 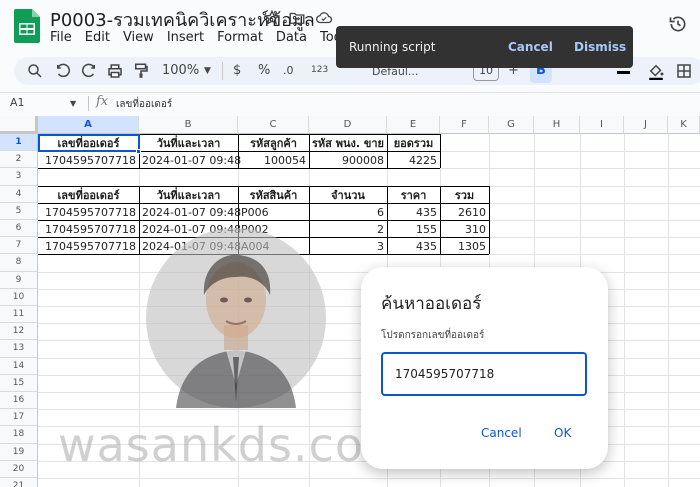 I want to click on column-header-c: C, so click(x=273, y=125).